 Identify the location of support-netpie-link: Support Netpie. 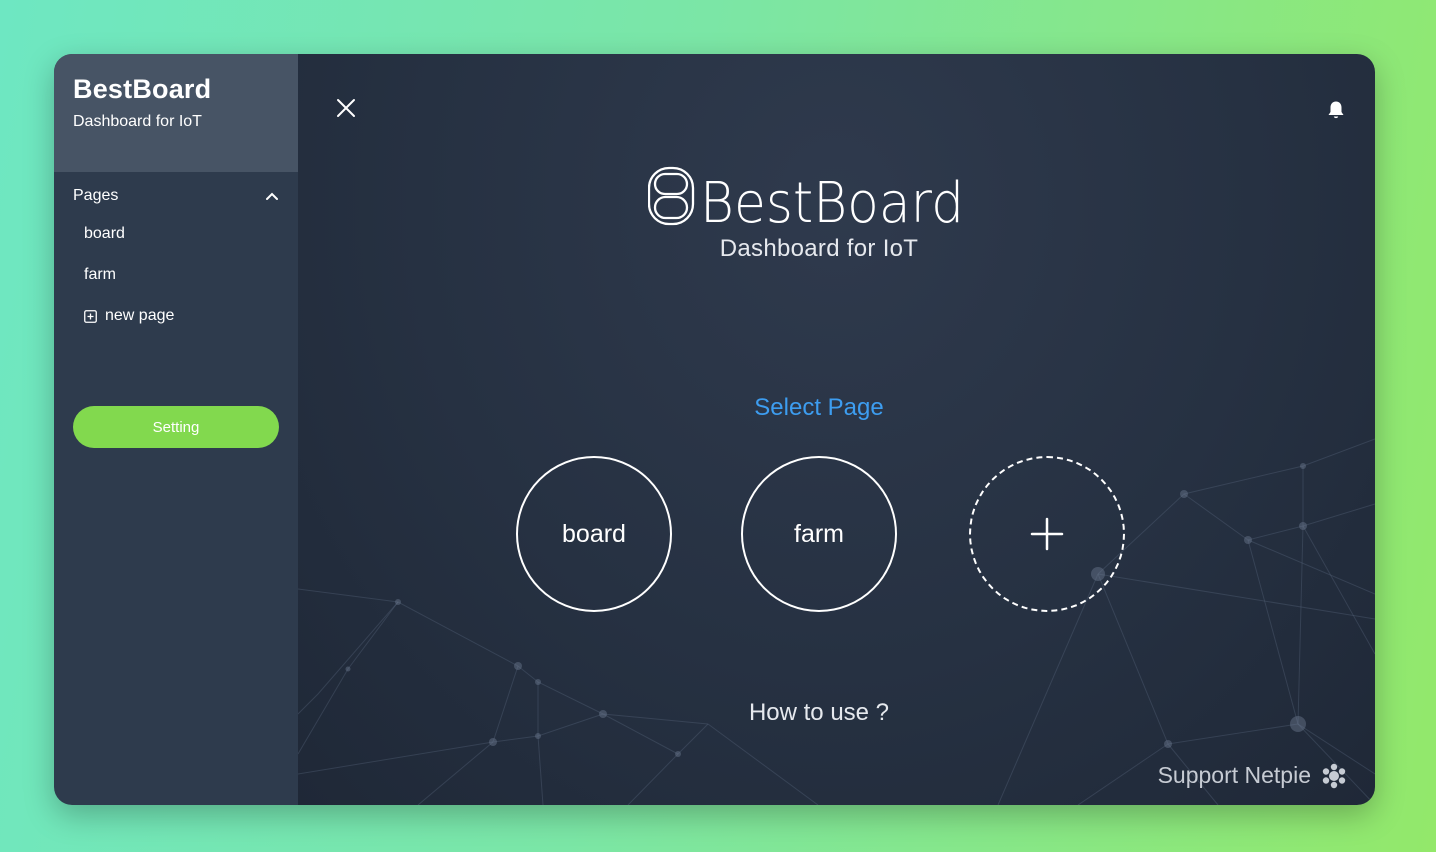
(1252, 775).